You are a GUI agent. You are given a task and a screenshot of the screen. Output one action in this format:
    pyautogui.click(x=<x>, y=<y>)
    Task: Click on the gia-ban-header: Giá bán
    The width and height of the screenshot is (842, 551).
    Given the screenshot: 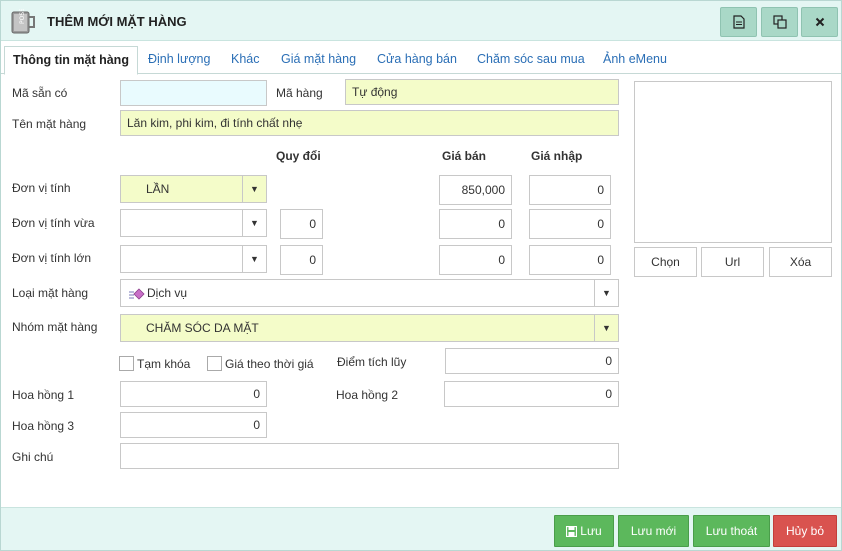 What is the action you would take?
    pyautogui.click(x=464, y=156)
    